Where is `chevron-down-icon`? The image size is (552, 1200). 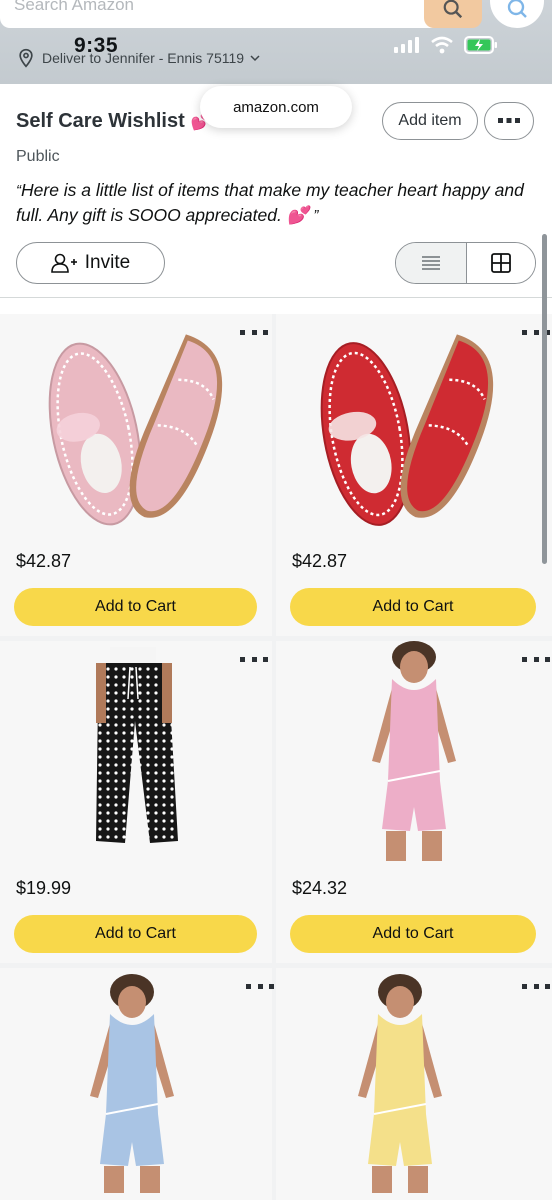 chevron-down-icon is located at coordinates (255, 58).